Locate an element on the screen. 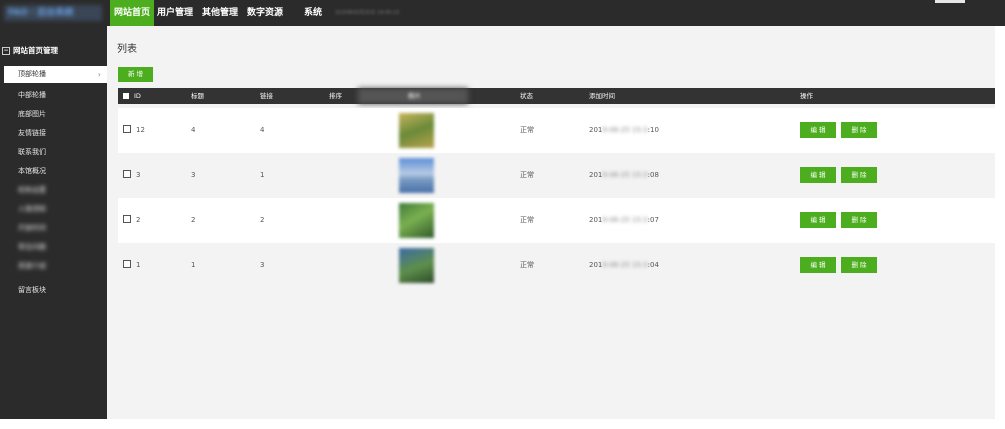 The image size is (1005, 429). sidebar-item-opening-hours: 开放时间 is located at coordinates (55, 228).